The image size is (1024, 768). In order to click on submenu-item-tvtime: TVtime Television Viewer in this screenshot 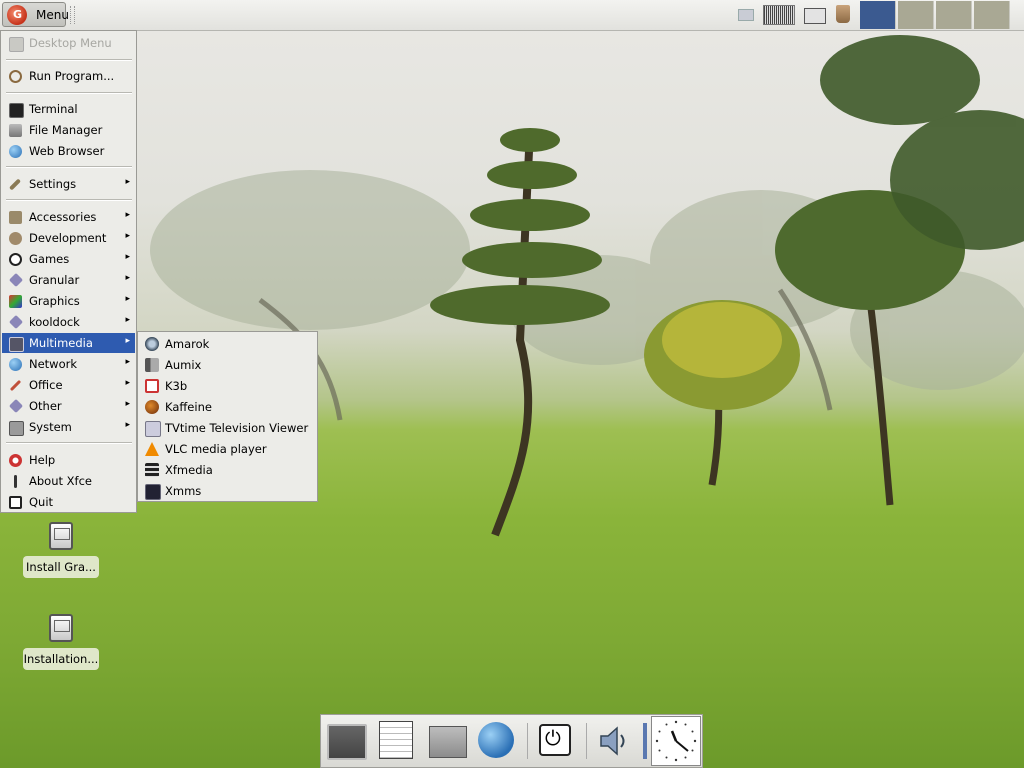, I will do `click(227, 427)`.